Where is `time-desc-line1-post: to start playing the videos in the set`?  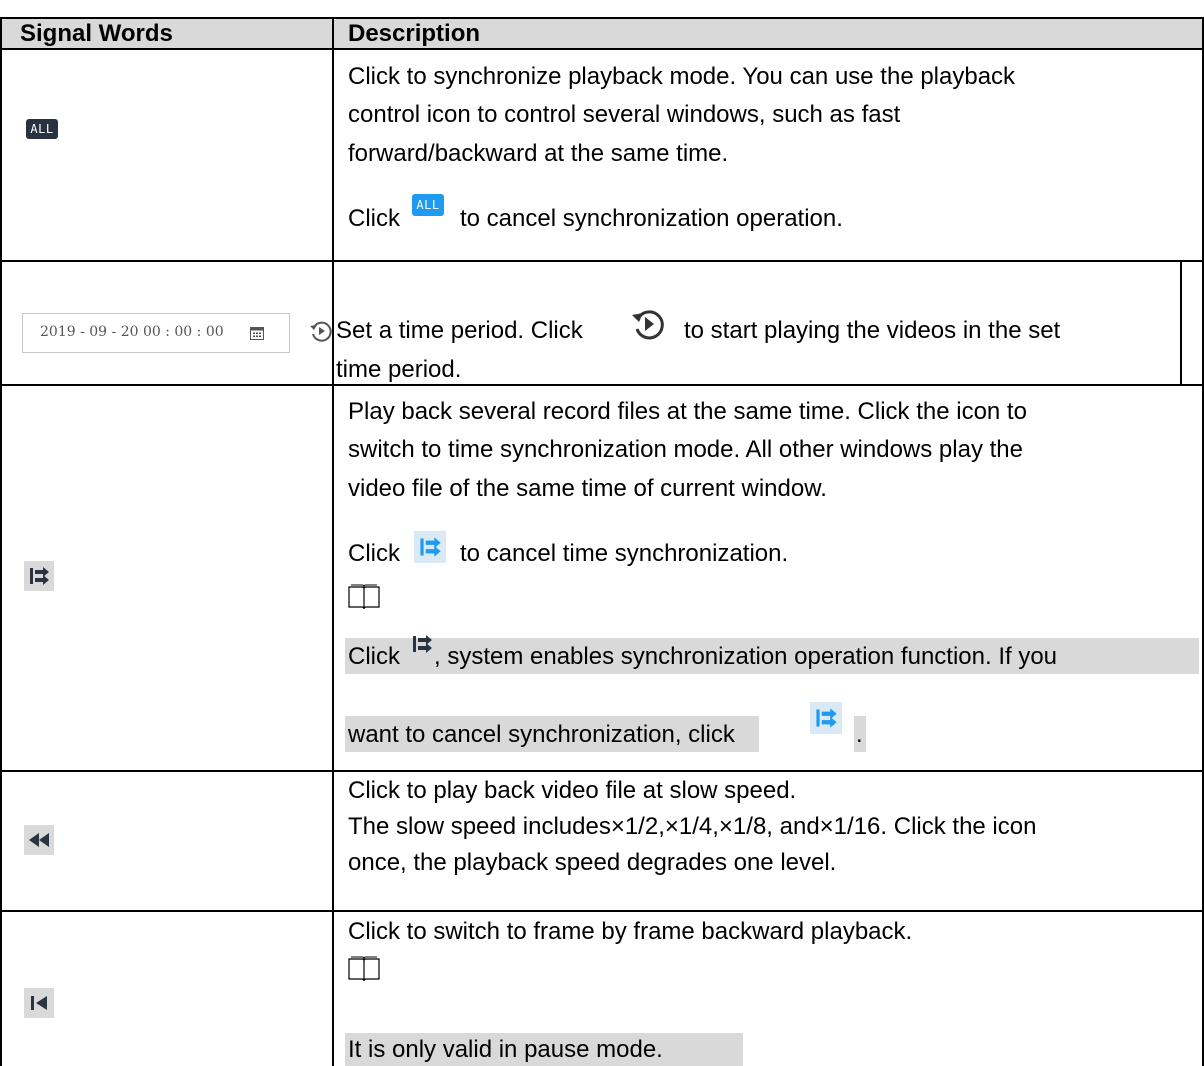
time-desc-line1-post: to start playing the videos in the set is located at coordinates (872, 330).